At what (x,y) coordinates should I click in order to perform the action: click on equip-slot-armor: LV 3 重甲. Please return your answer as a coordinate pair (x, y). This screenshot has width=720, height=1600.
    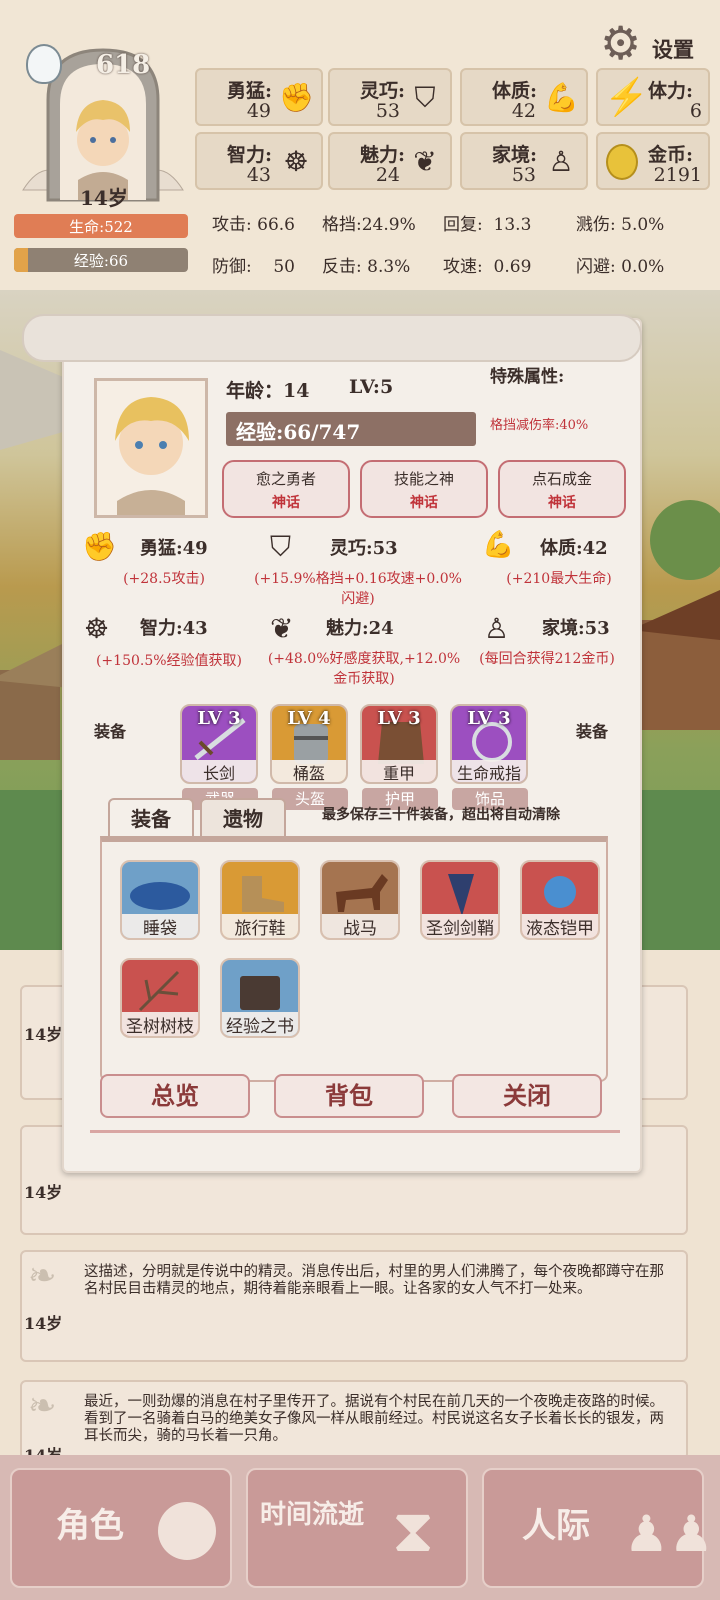
    Looking at the image, I should click on (399, 744).